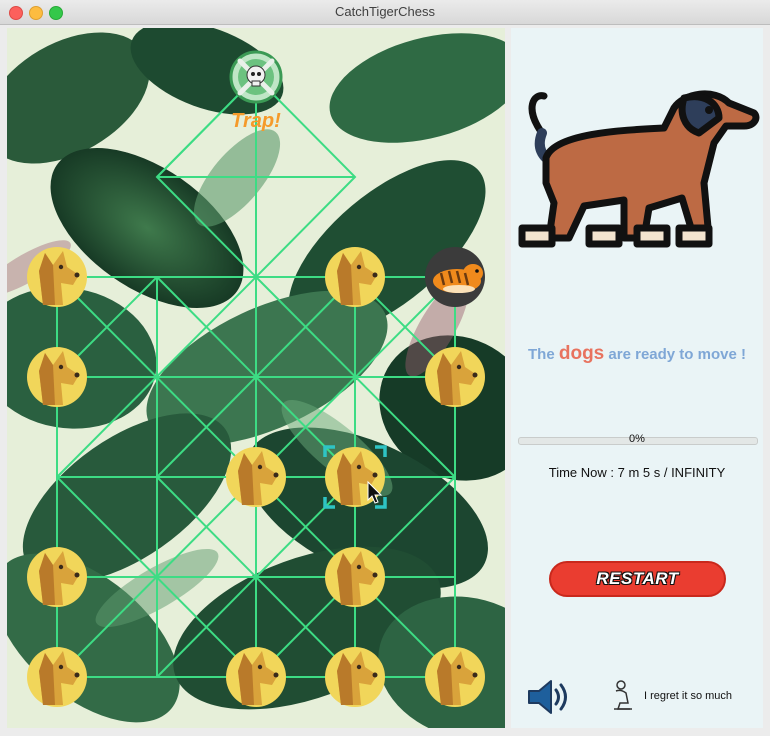  I want to click on regret-figure-icon, so click(623, 695).